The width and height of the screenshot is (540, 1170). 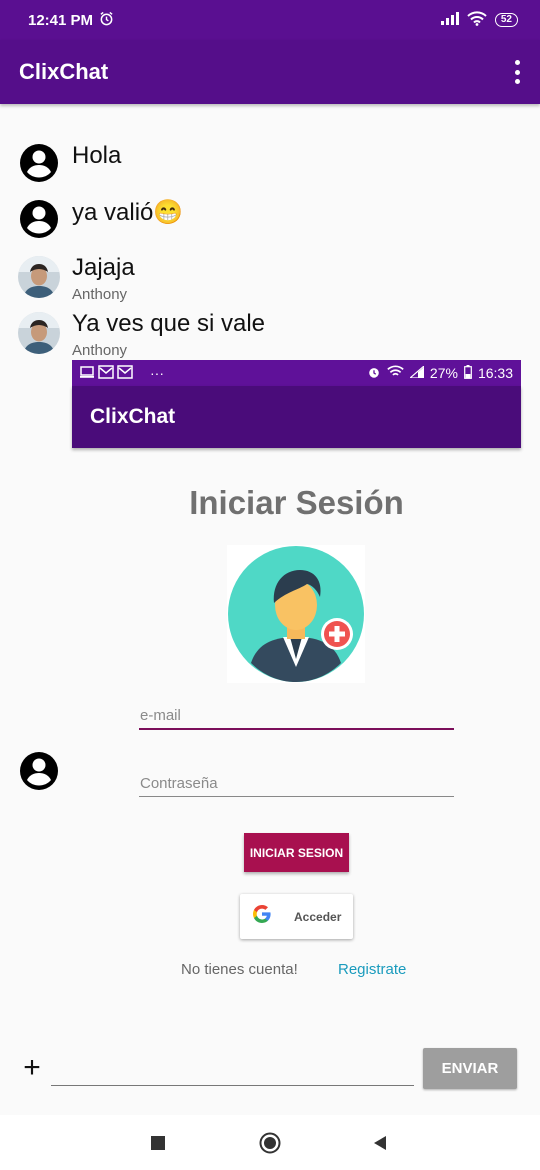 What do you see at coordinates (506, 20) in the screenshot?
I see `battery-indicator: 52` at bounding box center [506, 20].